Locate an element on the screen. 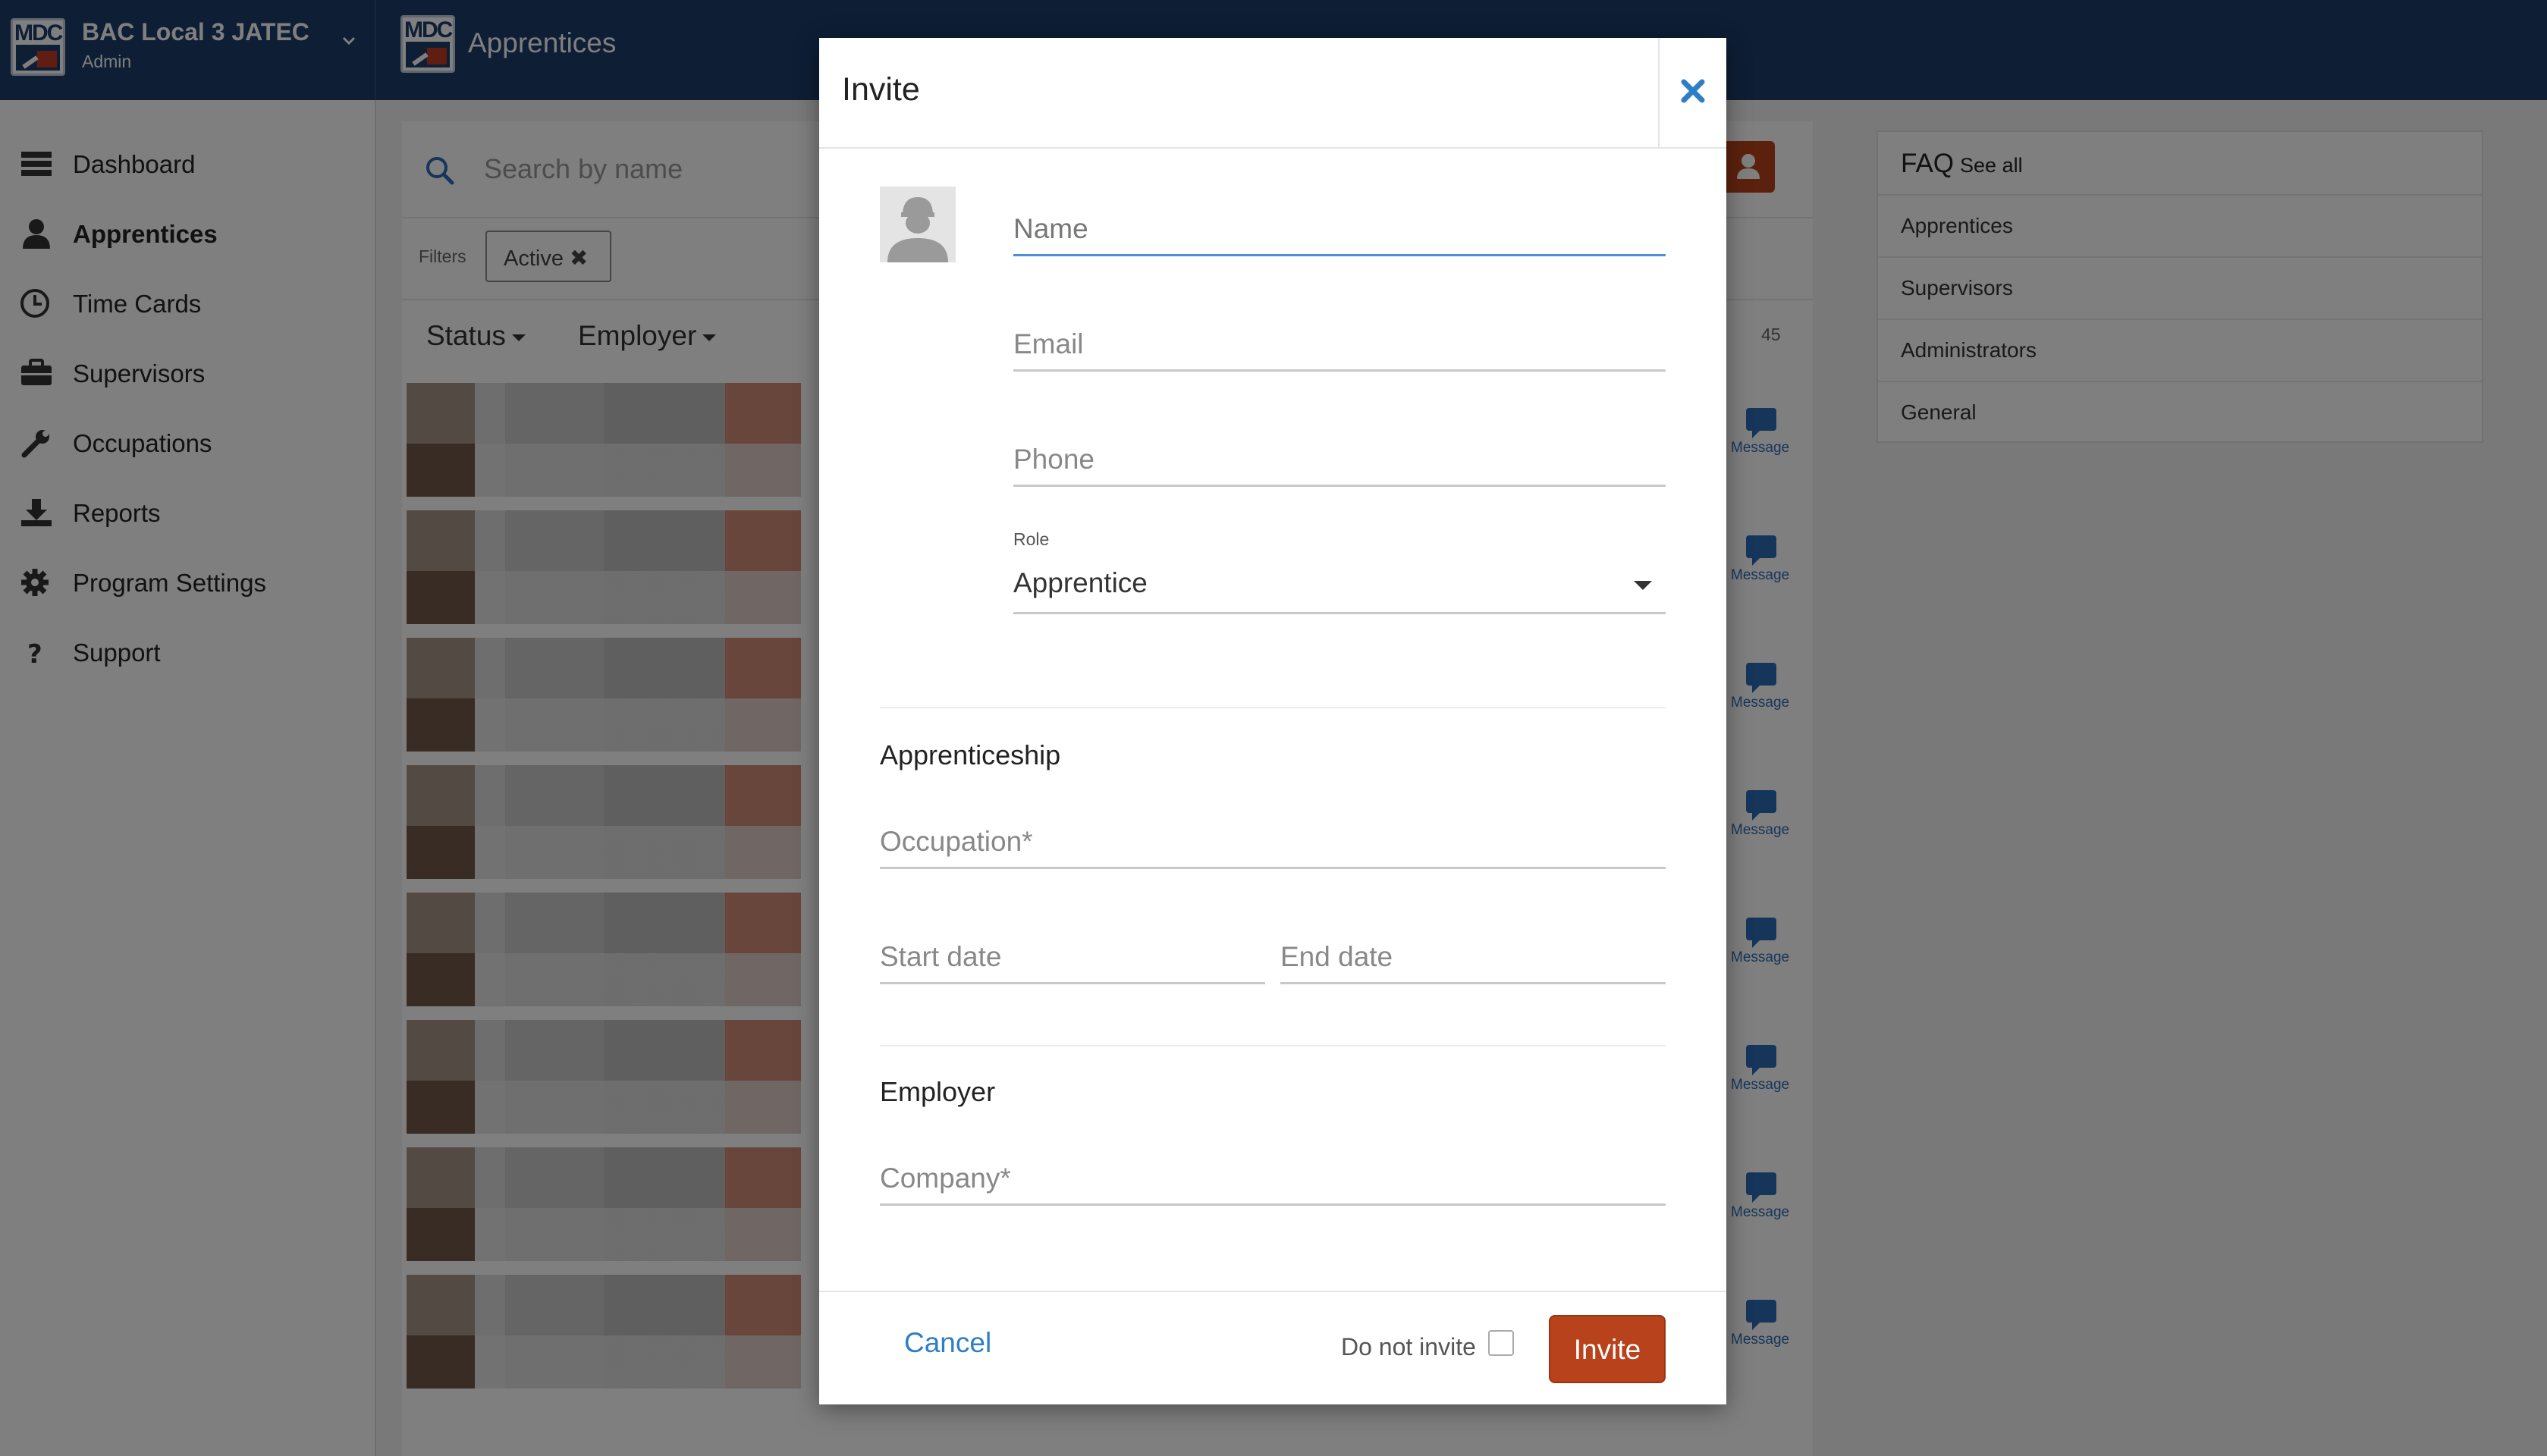 Image resolution: width=2547 pixels, height=1456 pixels. end-date-input is located at coordinates (1473, 957).